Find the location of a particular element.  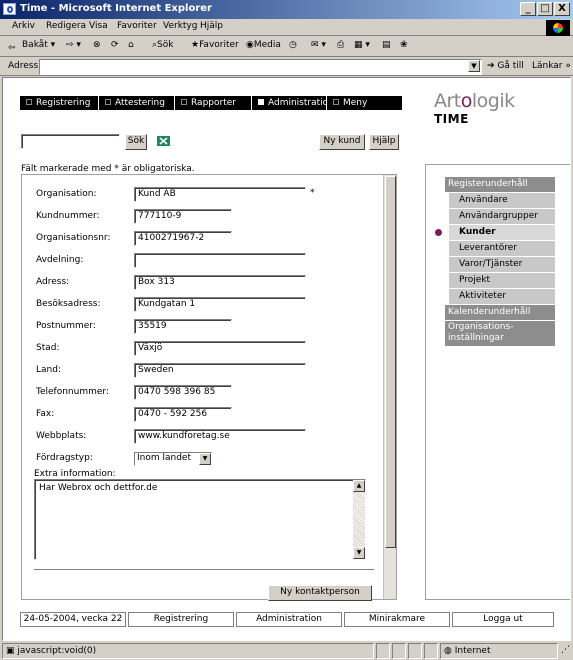

label-postnummer: Postnummer: is located at coordinates (66, 326).